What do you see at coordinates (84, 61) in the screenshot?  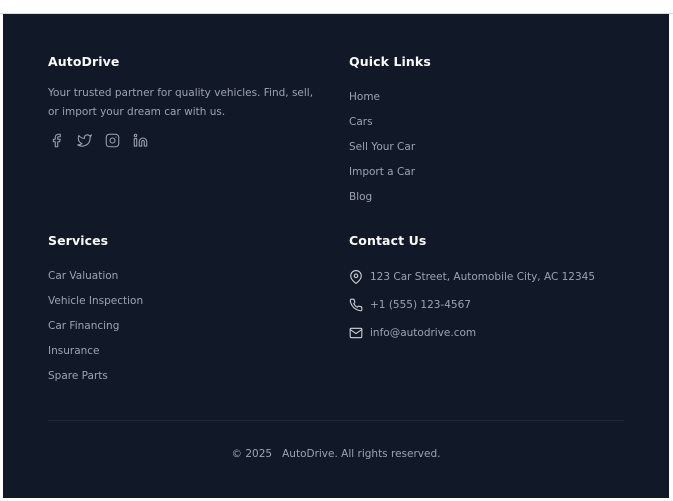 I see `brand-name: AutoDrive` at bounding box center [84, 61].